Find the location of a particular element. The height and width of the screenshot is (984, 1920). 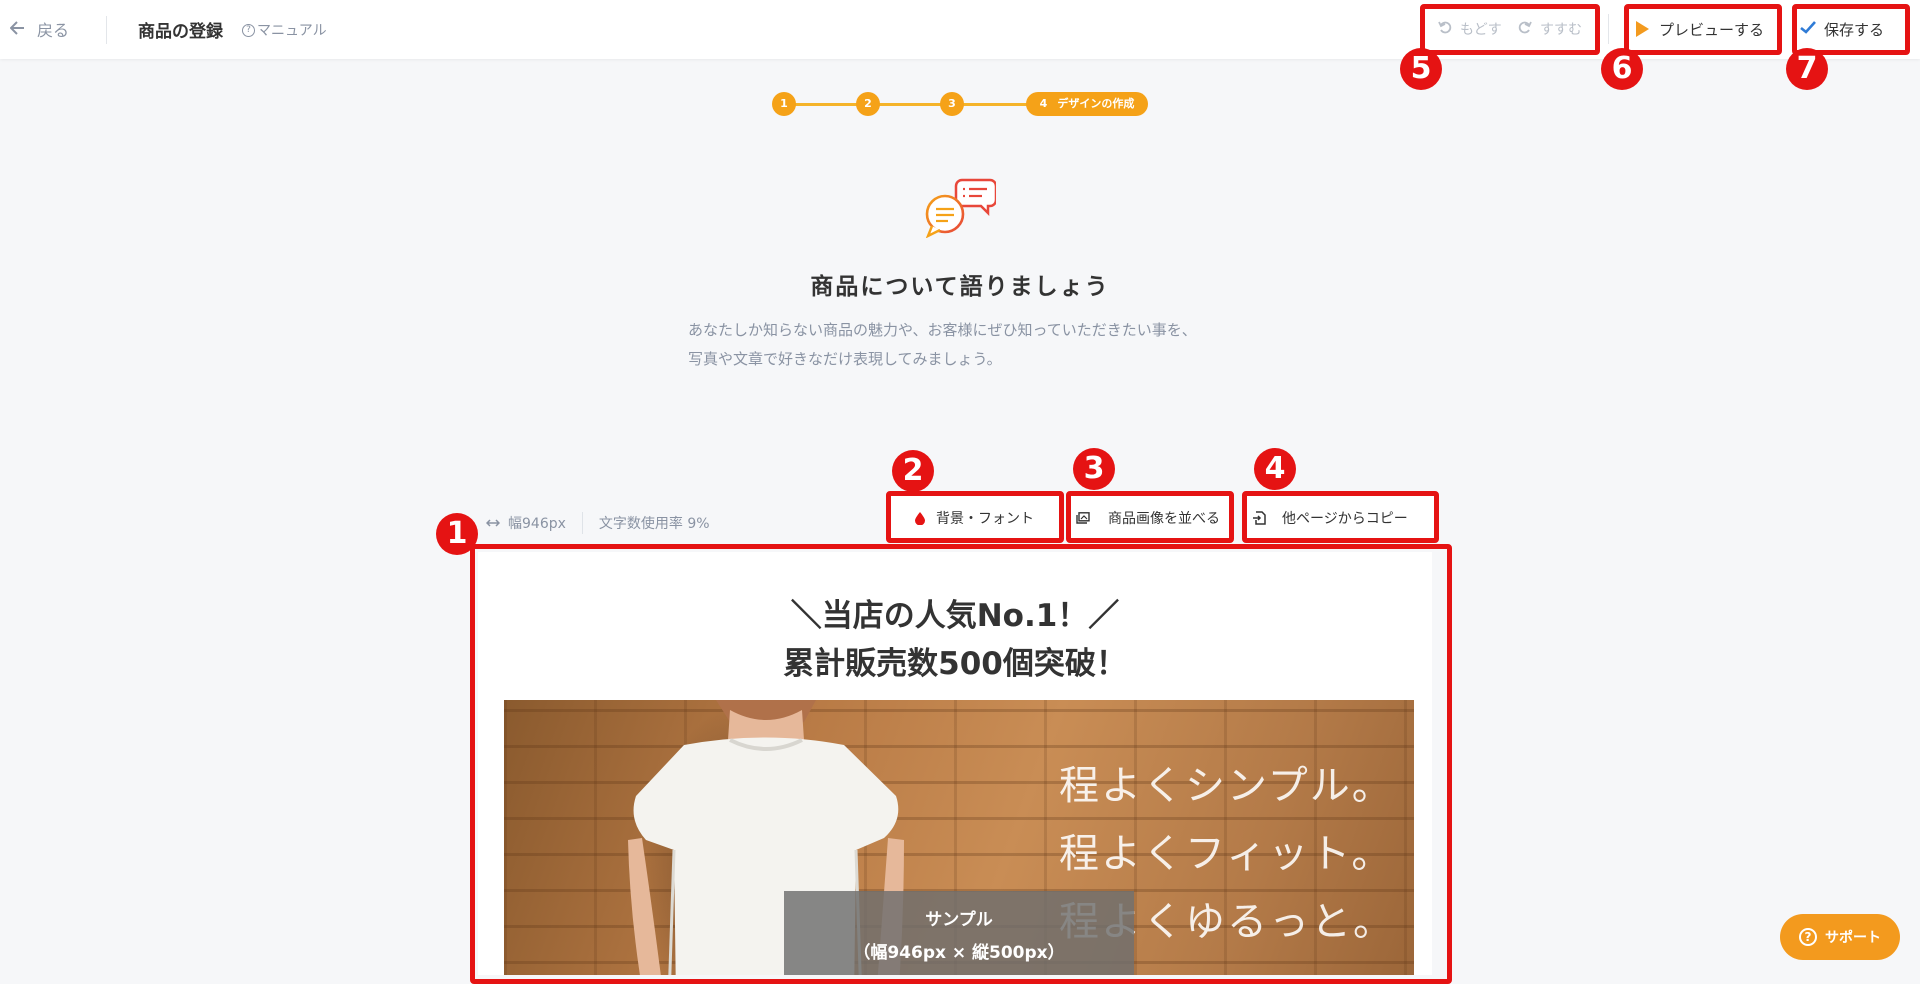

text-usage-label: 文字数使用率 9% is located at coordinates (654, 524).